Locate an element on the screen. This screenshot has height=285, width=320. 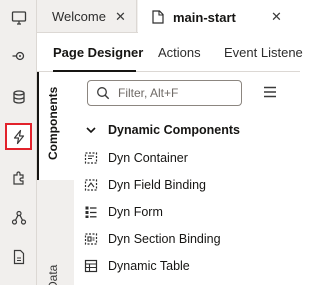
dyn-section-binding-icon is located at coordinates (91, 239).